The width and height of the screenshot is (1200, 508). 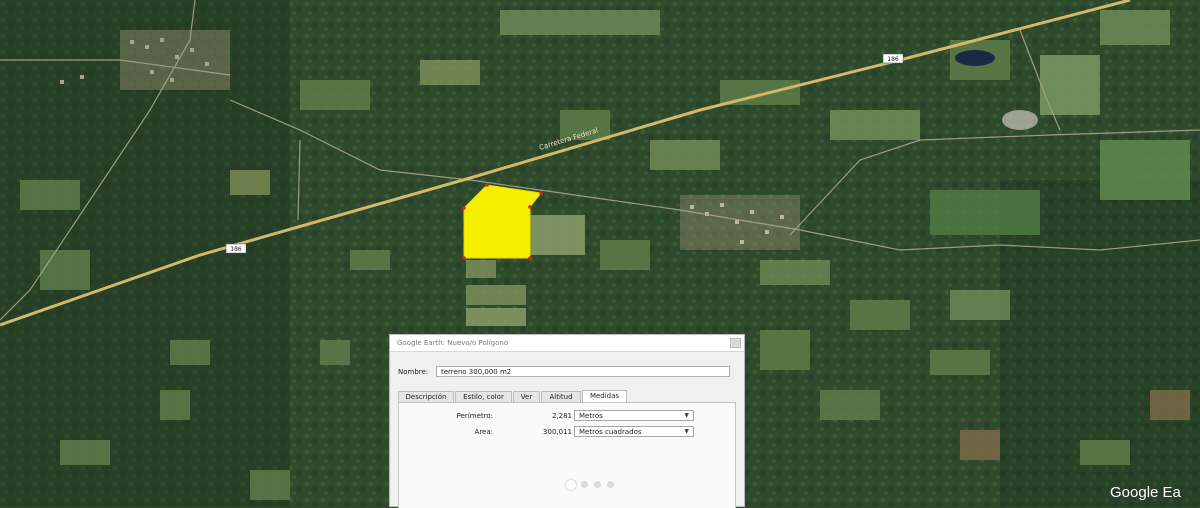 What do you see at coordinates (502, 221) in the screenshot?
I see `measured-polygon` at bounding box center [502, 221].